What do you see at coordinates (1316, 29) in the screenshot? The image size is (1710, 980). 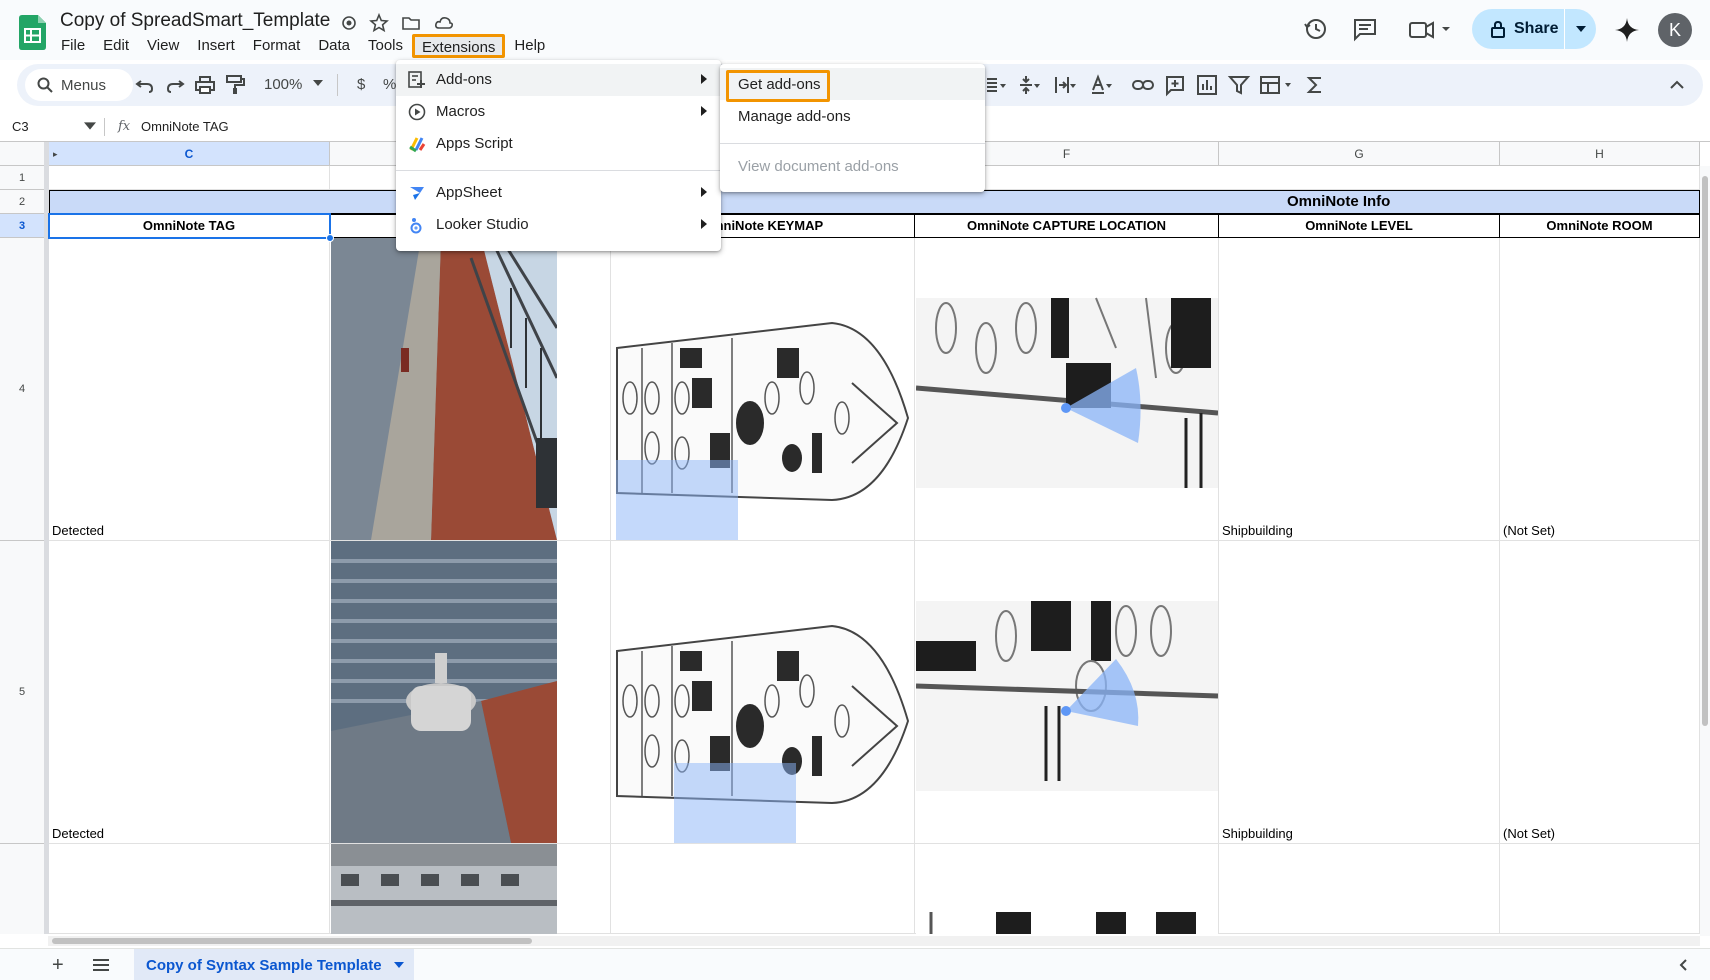 I see `version-history-icon` at bounding box center [1316, 29].